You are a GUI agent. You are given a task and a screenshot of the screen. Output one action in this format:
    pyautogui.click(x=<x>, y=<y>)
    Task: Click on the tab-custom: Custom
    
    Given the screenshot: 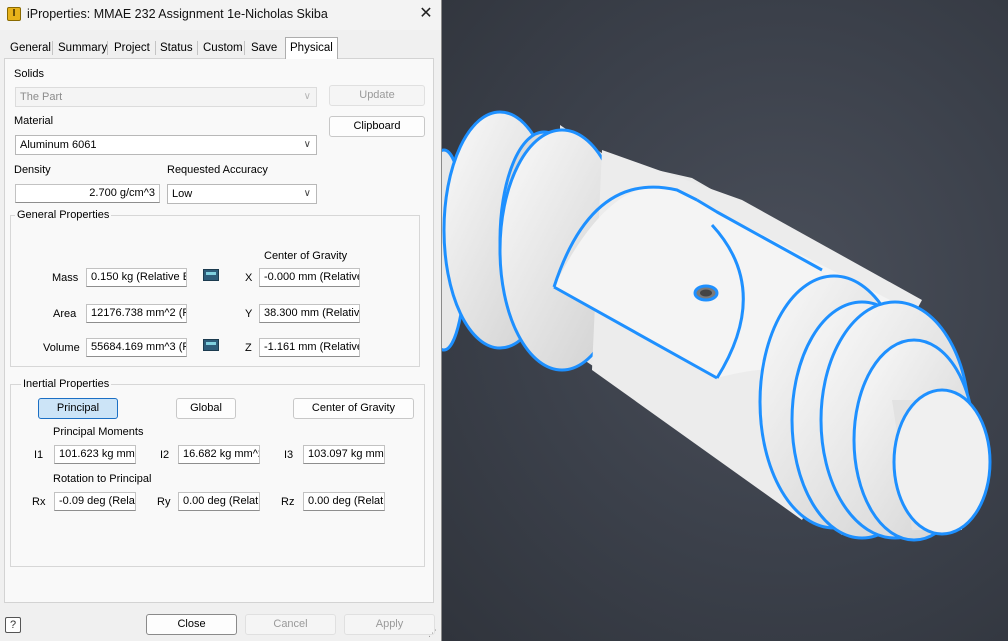 What is the action you would take?
    pyautogui.click(x=223, y=48)
    